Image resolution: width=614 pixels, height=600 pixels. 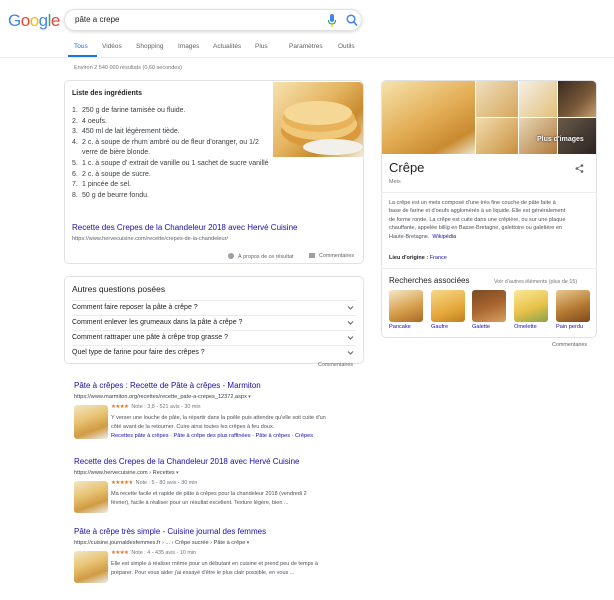 What do you see at coordinates (428, 117) in the screenshot?
I see `kp-main-image` at bounding box center [428, 117].